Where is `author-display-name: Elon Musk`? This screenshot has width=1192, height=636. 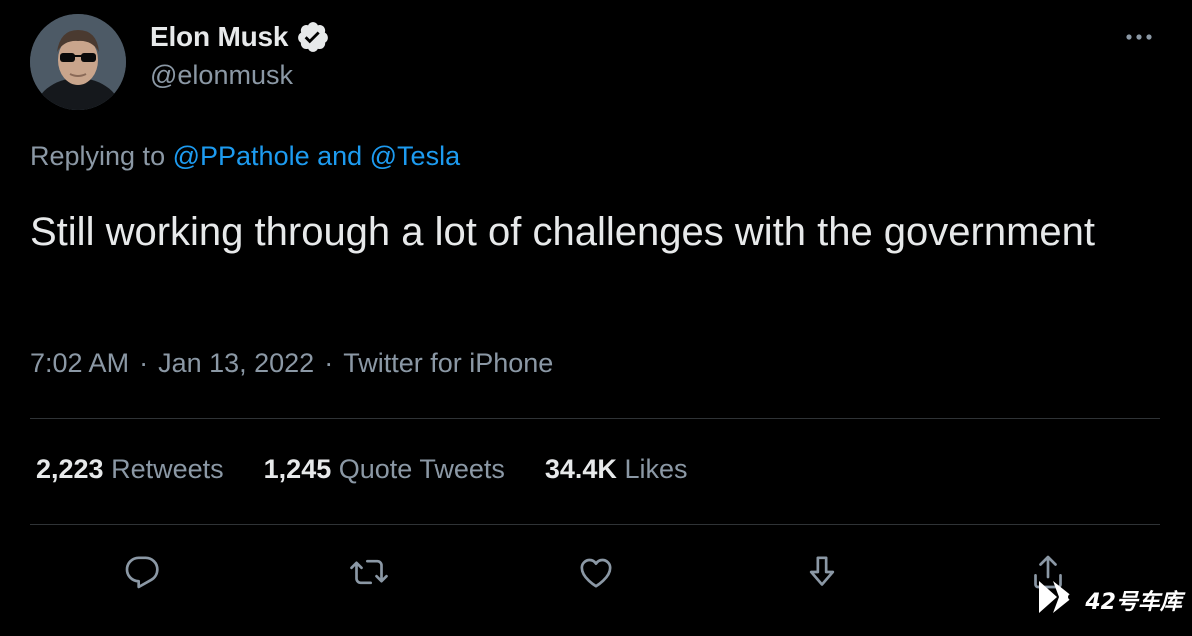
author-display-name: Elon Musk is located at coordinates (219, 37).